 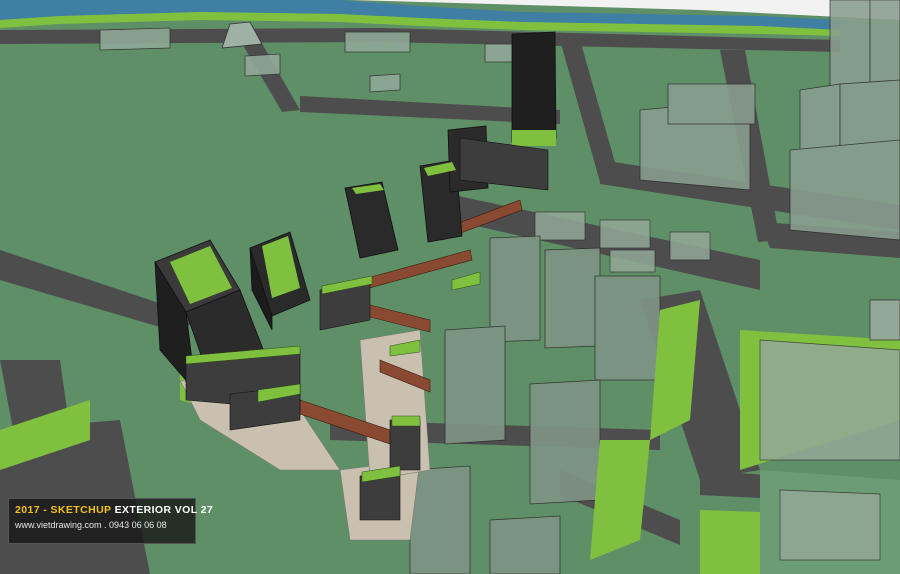 What do you see at coordinates (138, 525) in the screenshot?
I see `watermark-phone: 0943 06 06 08` at bounding box center [138, 525].